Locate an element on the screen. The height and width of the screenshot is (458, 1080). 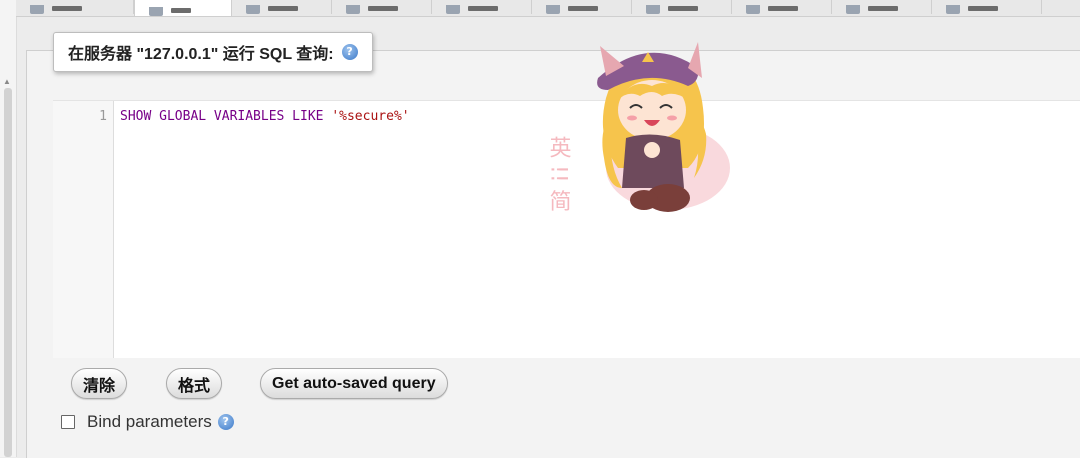
scroll-up-arrow-icon: ▲ is located at coordinates (7, 82).